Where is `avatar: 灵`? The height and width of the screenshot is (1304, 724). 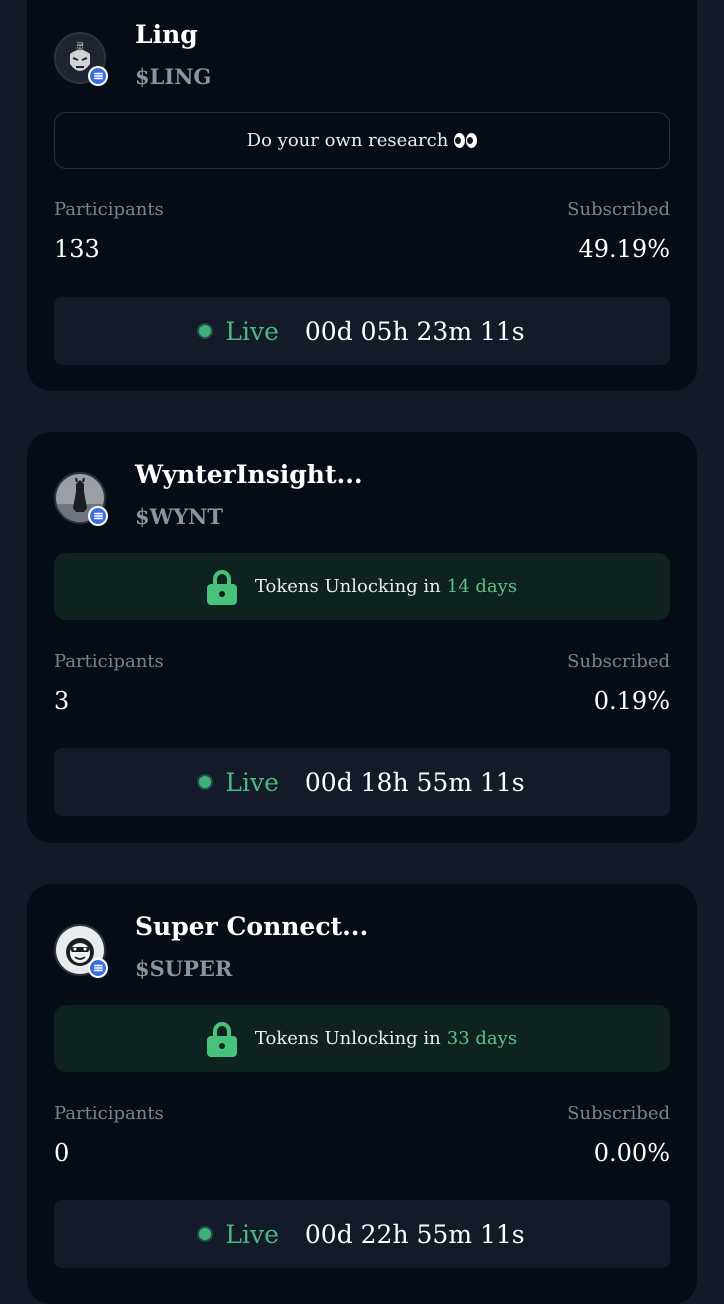 avatar: 灵 is located at coordinates (81, 59).